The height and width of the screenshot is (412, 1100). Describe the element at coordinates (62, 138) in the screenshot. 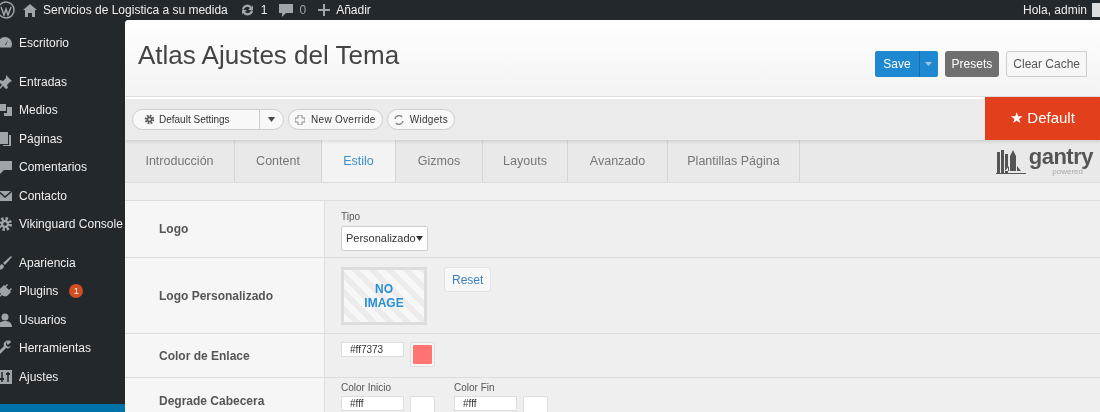

I see `sidebar-item: Páginas` at that location.